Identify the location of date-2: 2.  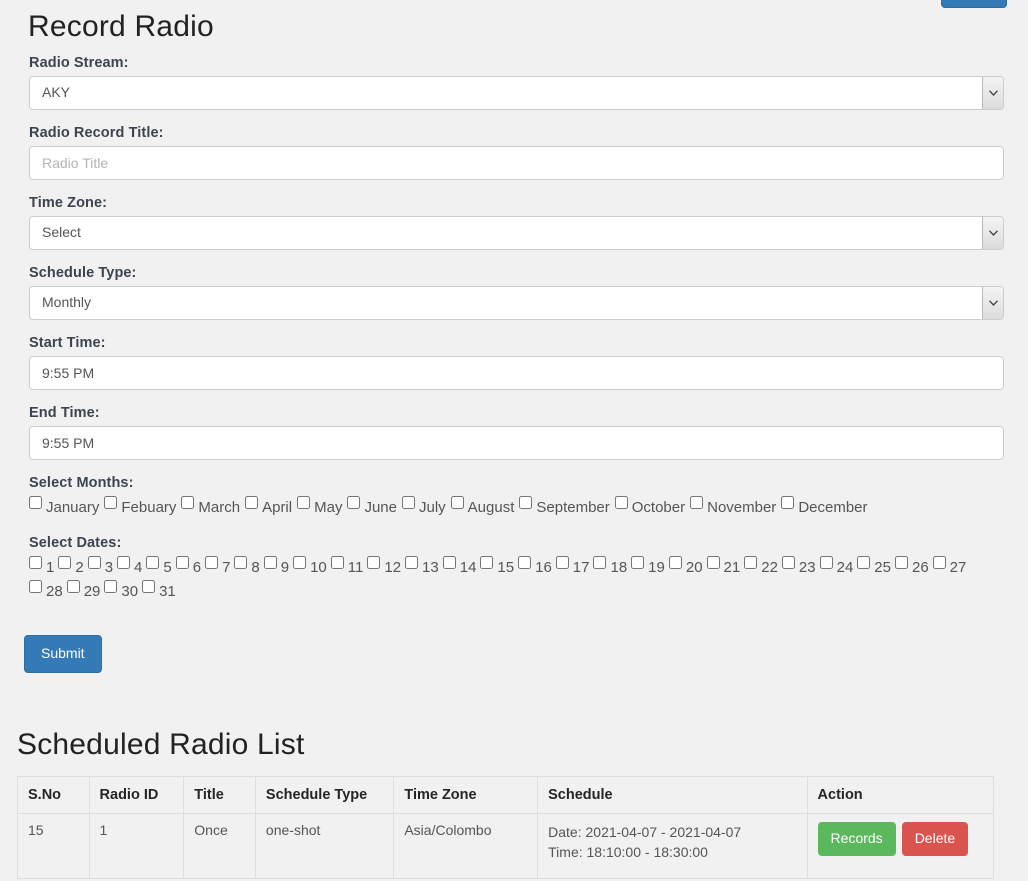
(71, 568).